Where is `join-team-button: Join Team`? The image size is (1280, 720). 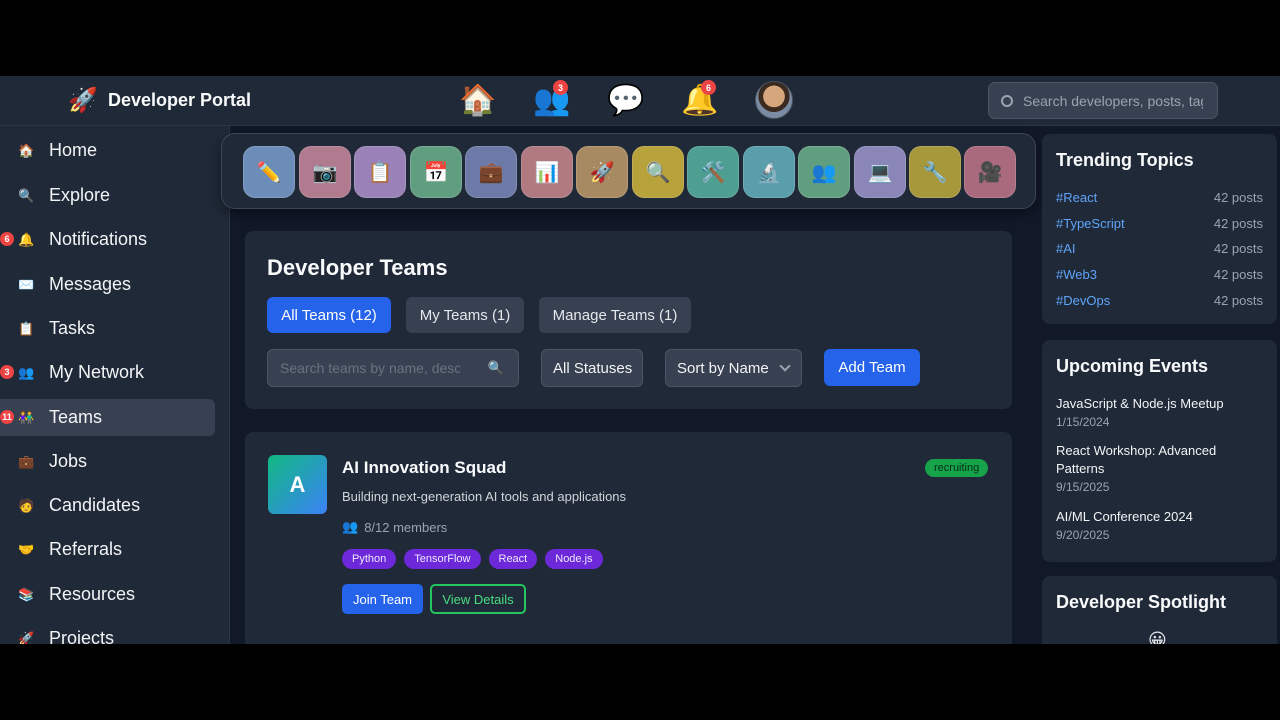
join-team-button: Join Team is located at coordinates (382, 599).